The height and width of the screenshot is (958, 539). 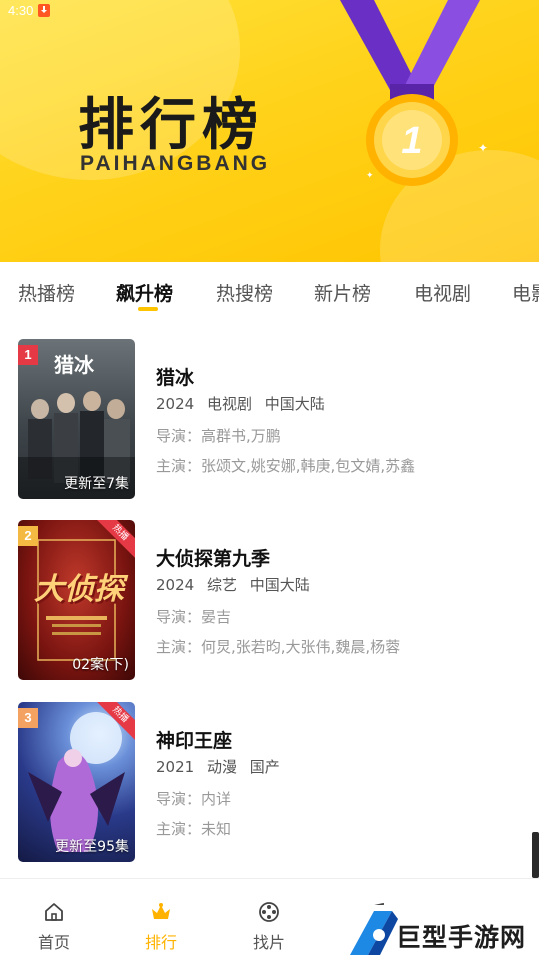 I want to click on tab-new-release: 新片榜, so click(x=342, y=292).